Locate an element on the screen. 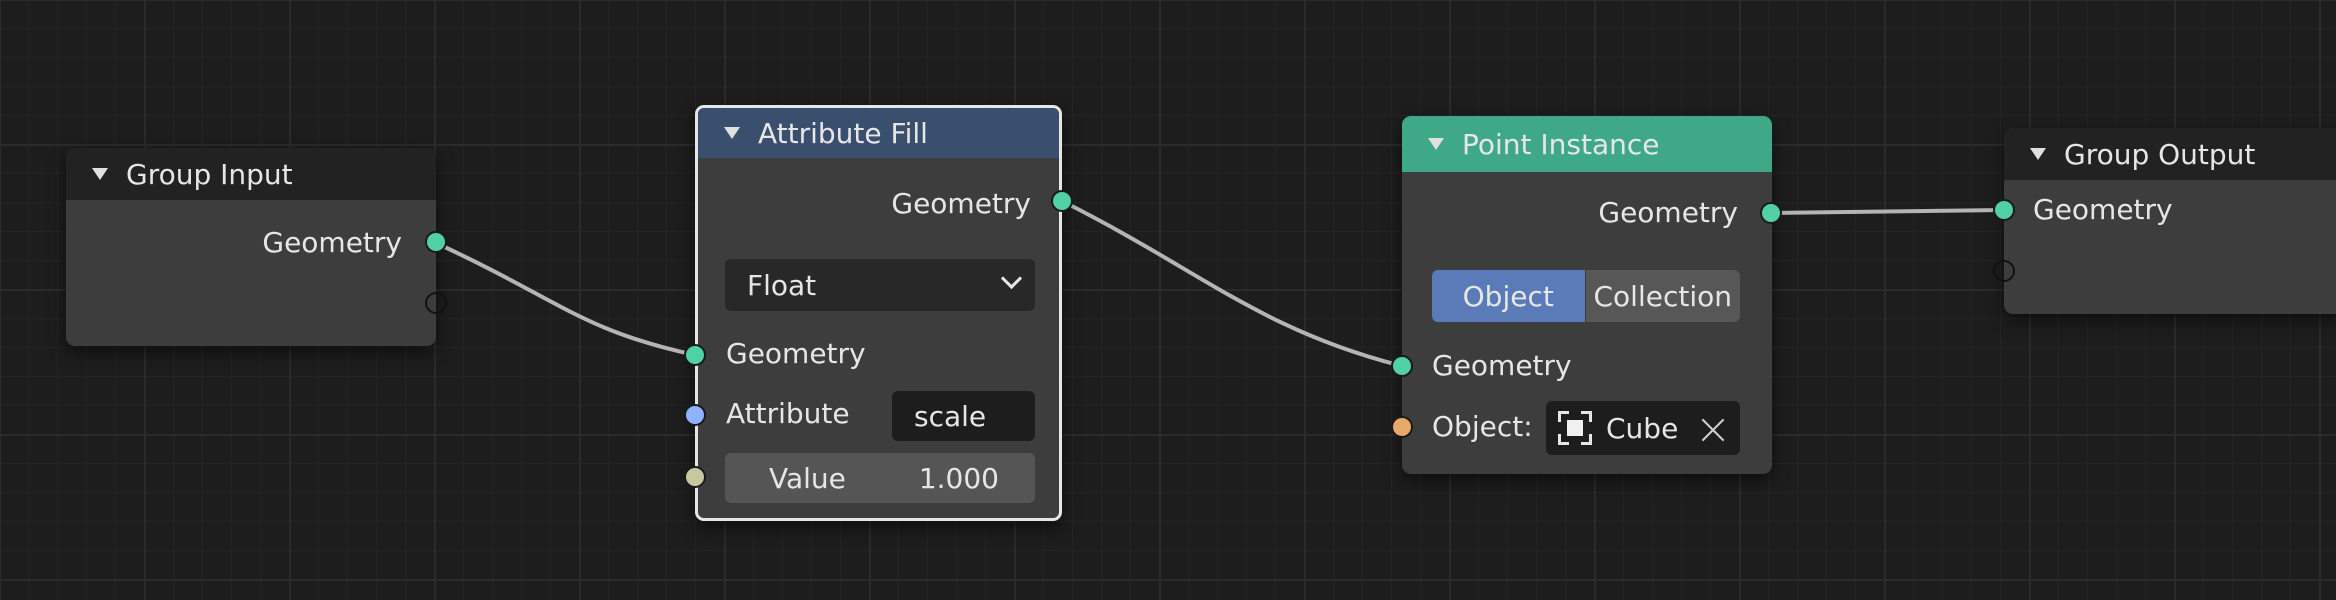  mode-object-button: Object is located at coordinates (1508, 296).